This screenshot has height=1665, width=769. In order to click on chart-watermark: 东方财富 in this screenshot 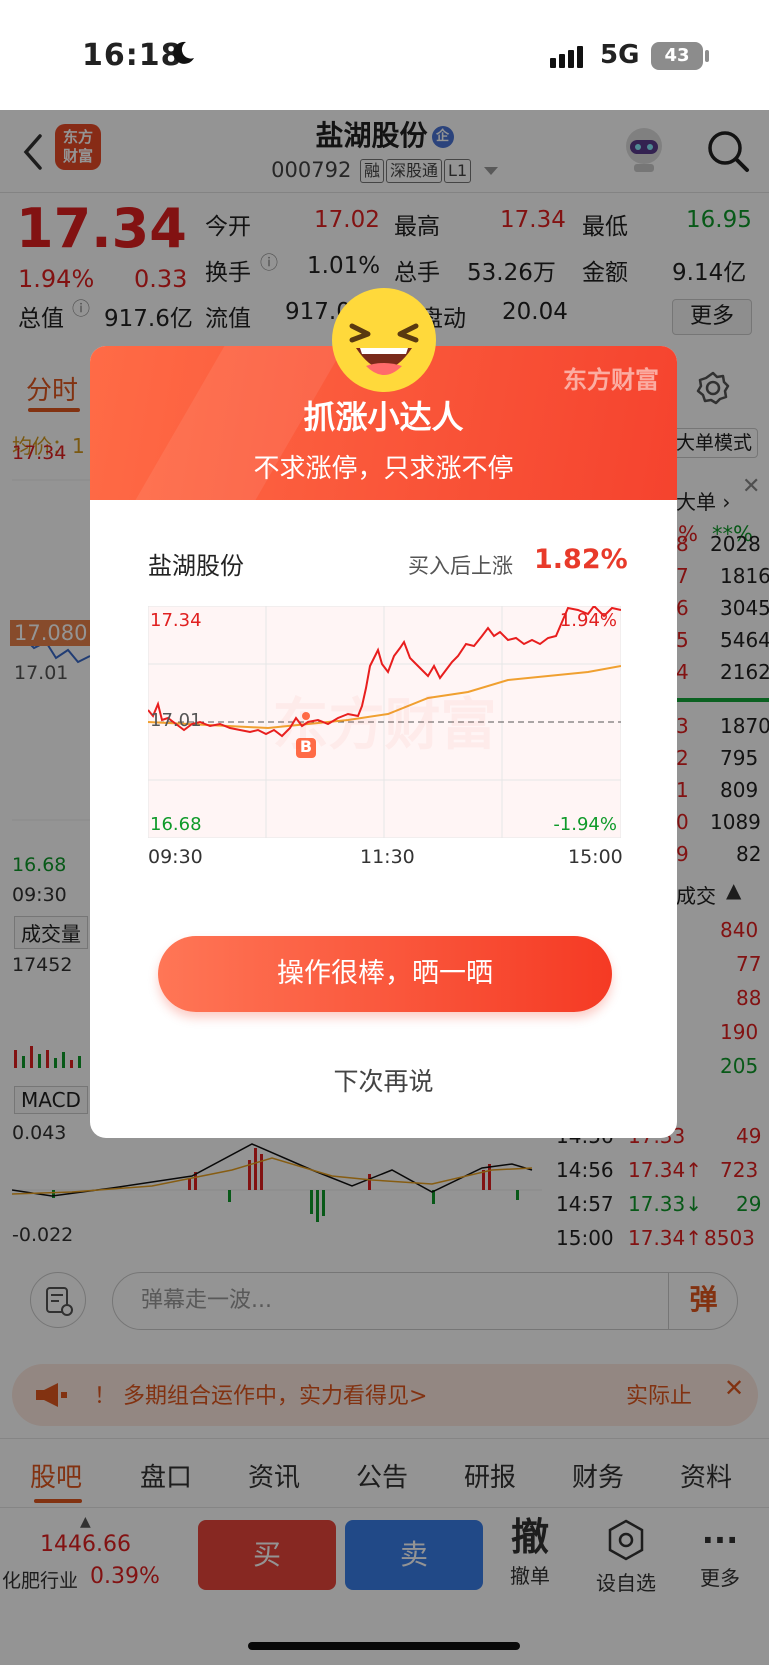, I will do `click(384, 725)`.